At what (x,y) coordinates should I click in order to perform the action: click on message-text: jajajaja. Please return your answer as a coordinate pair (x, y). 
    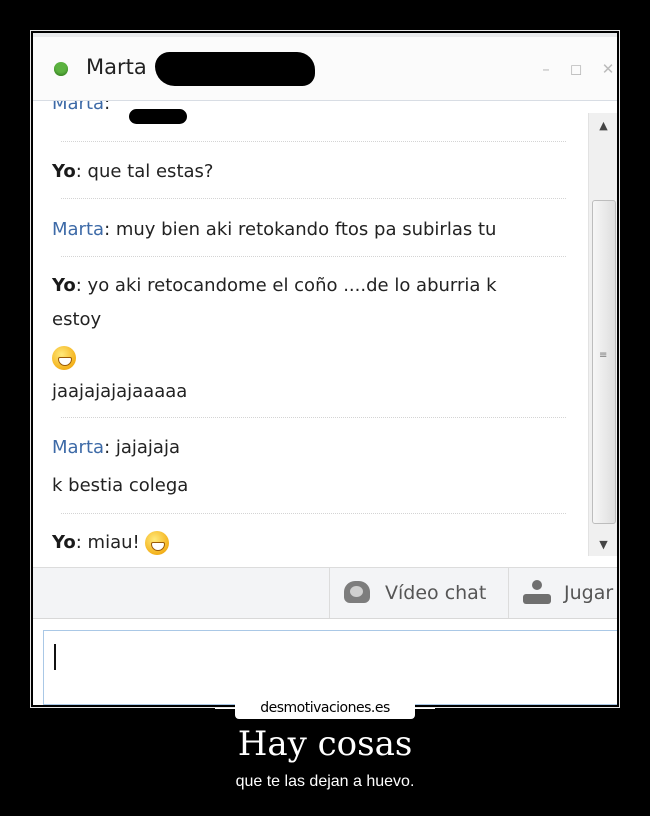
    Looking at the image, I should click on (147, 447).